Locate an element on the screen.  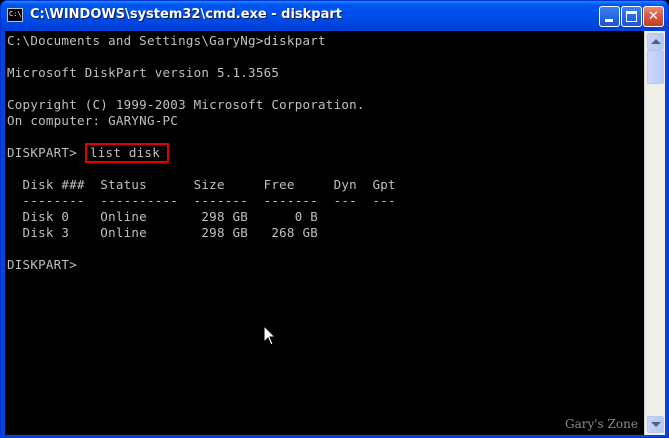
disk-table-header: Disk ### Status Size Free Dyn Gpt is located at coordinates (201, 184).